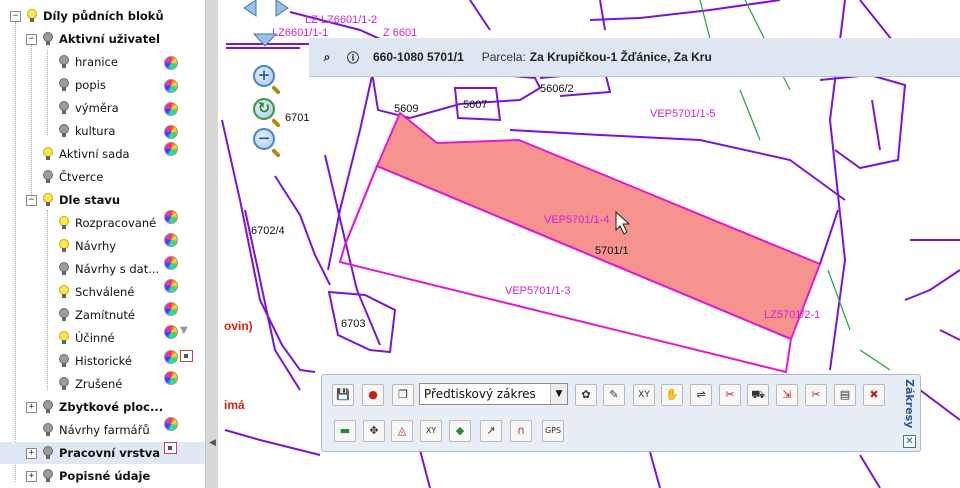  Describe the element at coordinates (373, 395) in the screenshot. I see `stop-icon: ●` at that location.